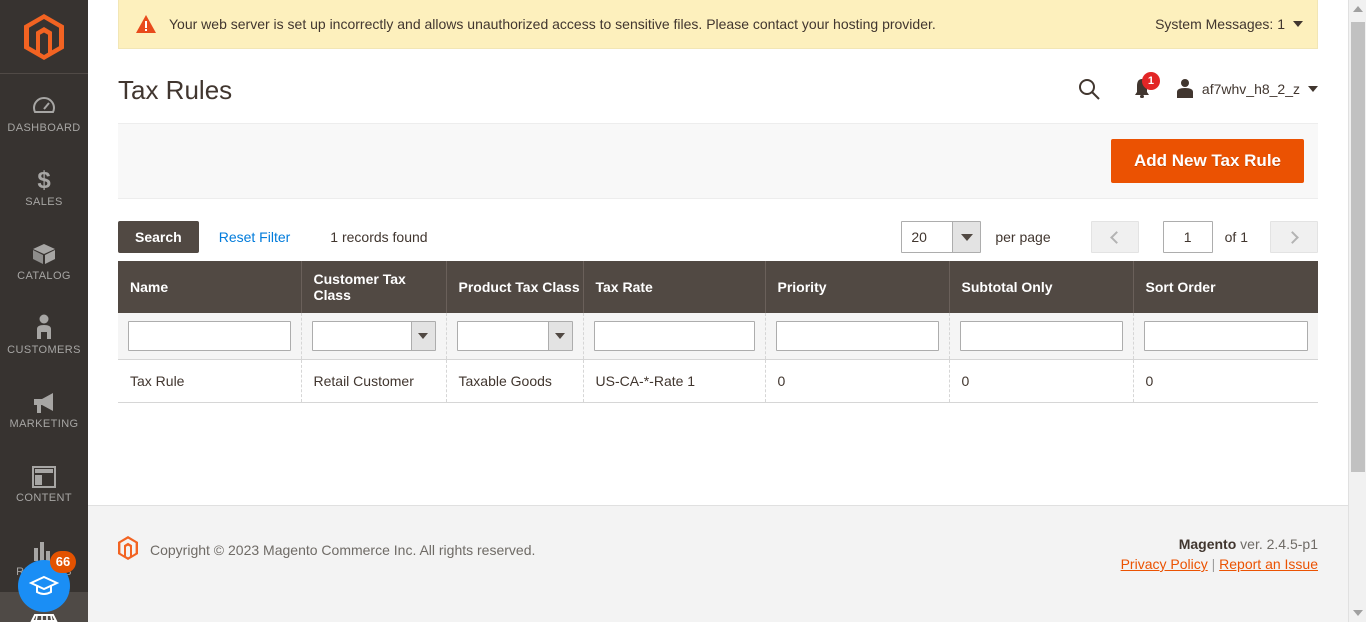 This screenshot has height=622, width=1366. I want to click on column-header-subtotal-only: Subtotal Only, so click(1041, 287).